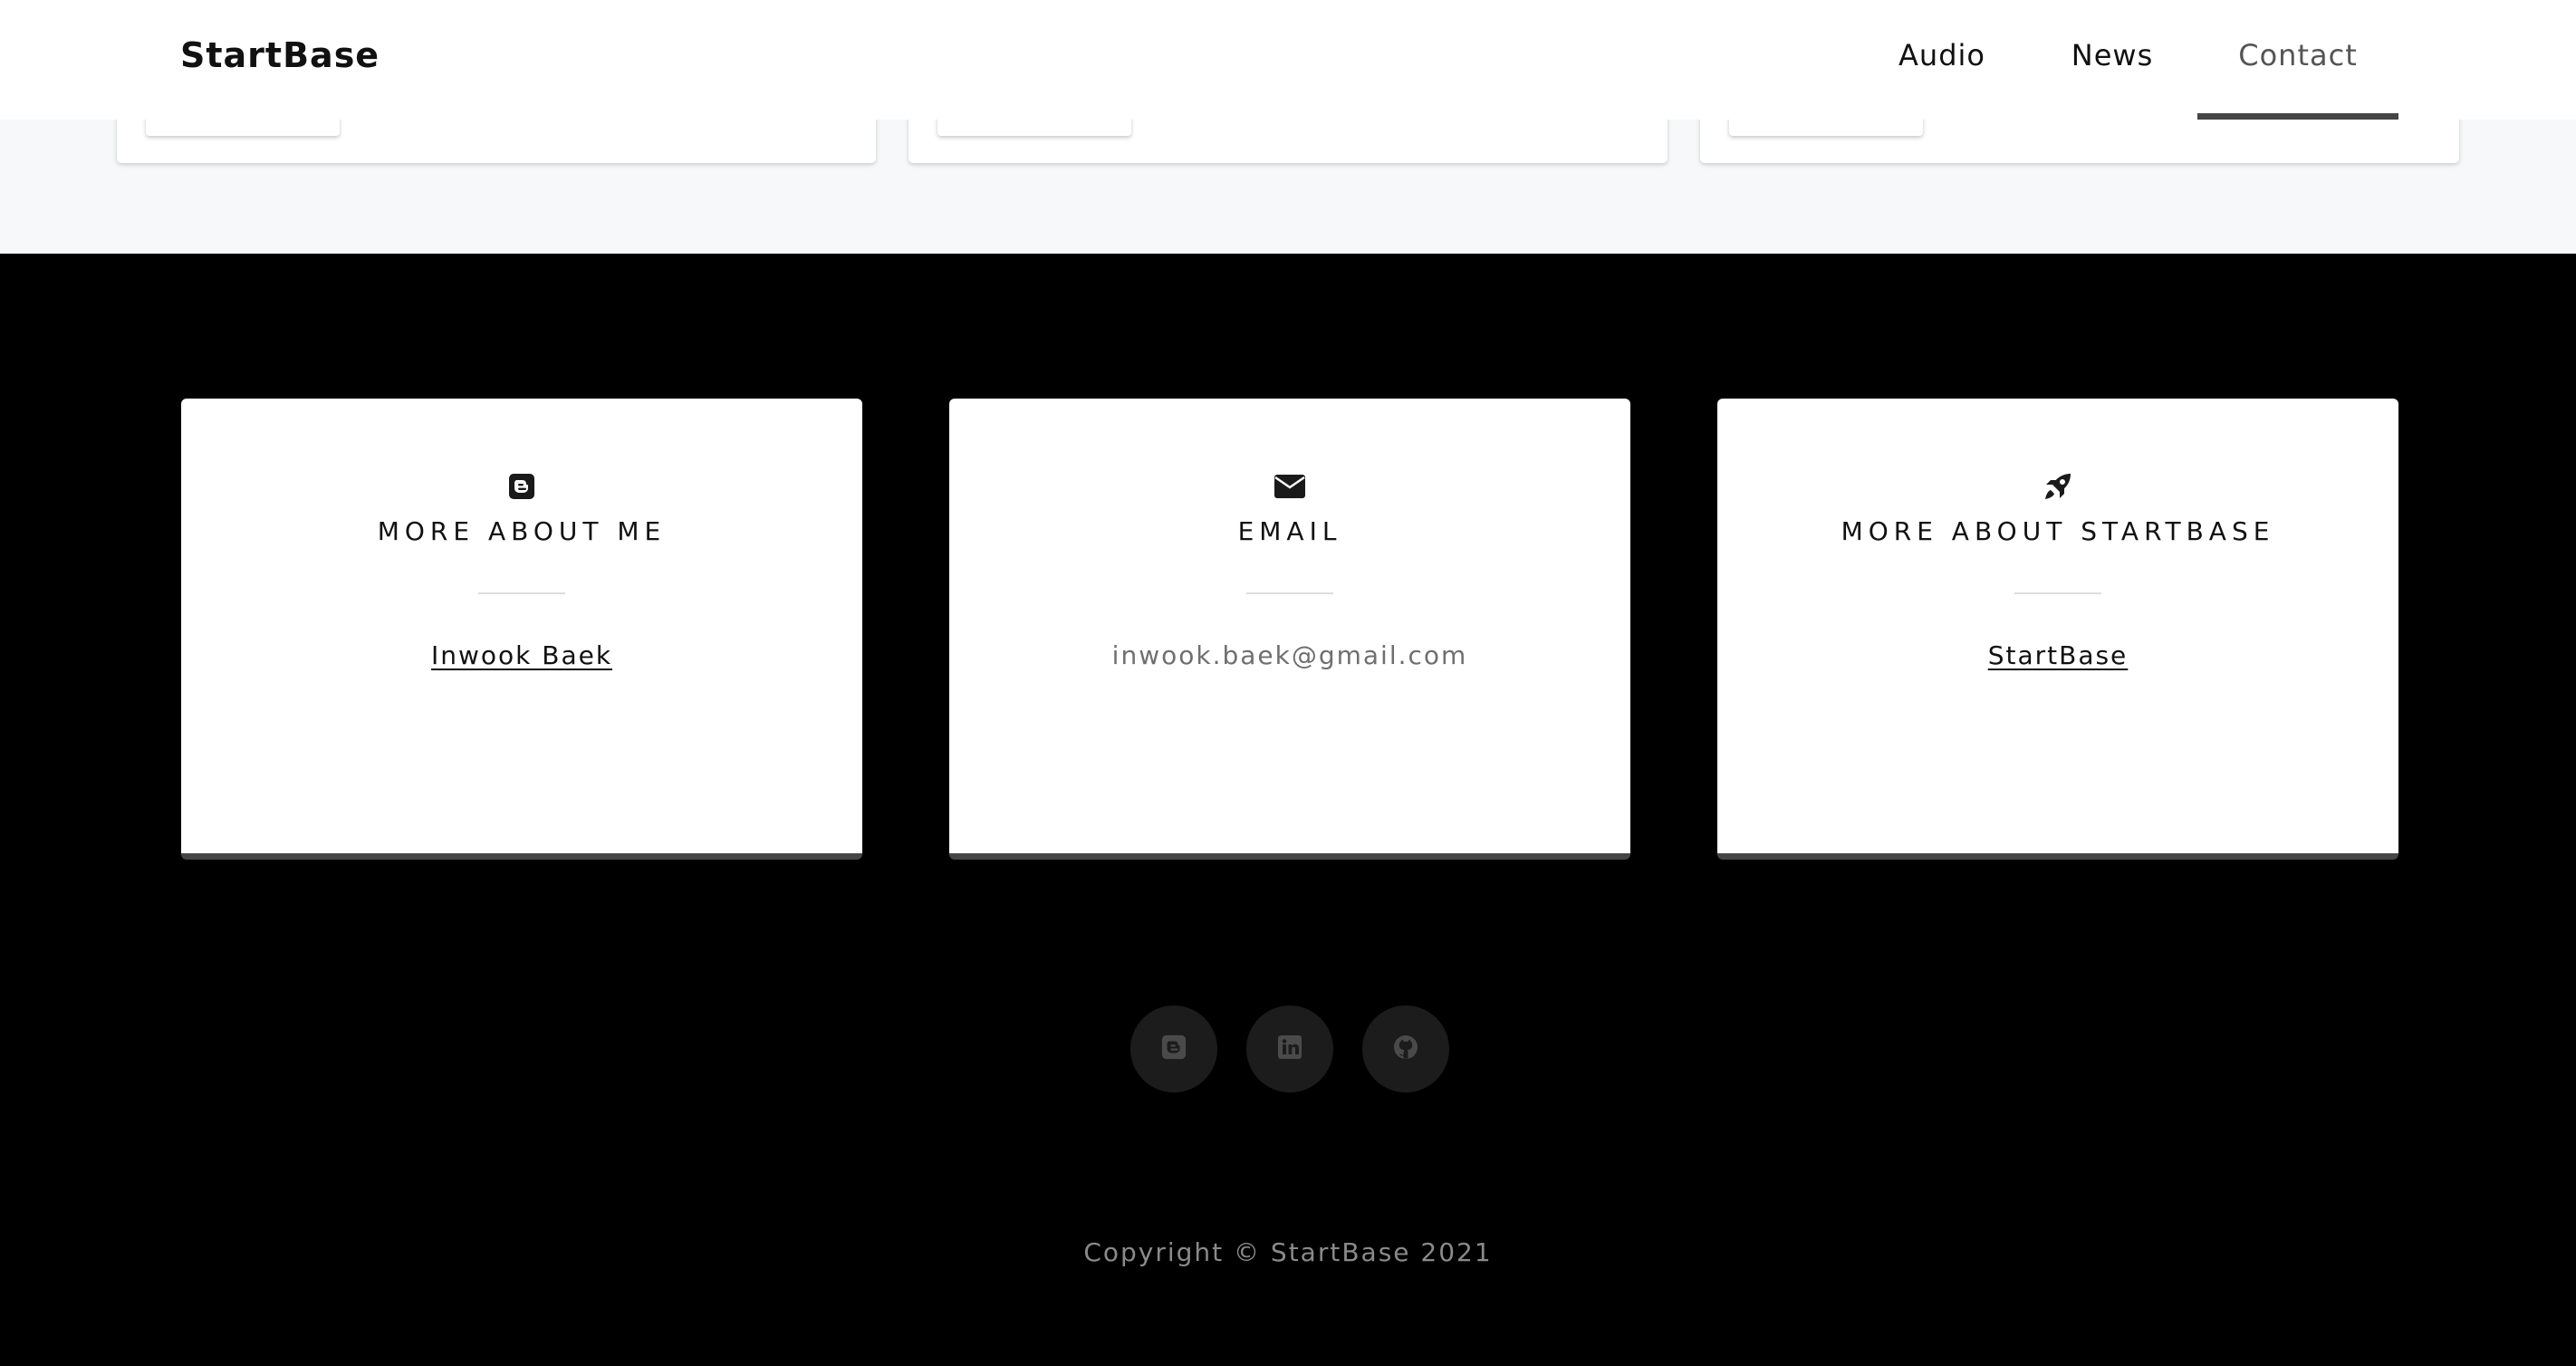 The height and width of the screenshot is (1366, 2576). What do you see at coordinates (2297, 56) in the screenshot?
I see `nav-item-contact: Contact` at bounding box center [2297, 56].